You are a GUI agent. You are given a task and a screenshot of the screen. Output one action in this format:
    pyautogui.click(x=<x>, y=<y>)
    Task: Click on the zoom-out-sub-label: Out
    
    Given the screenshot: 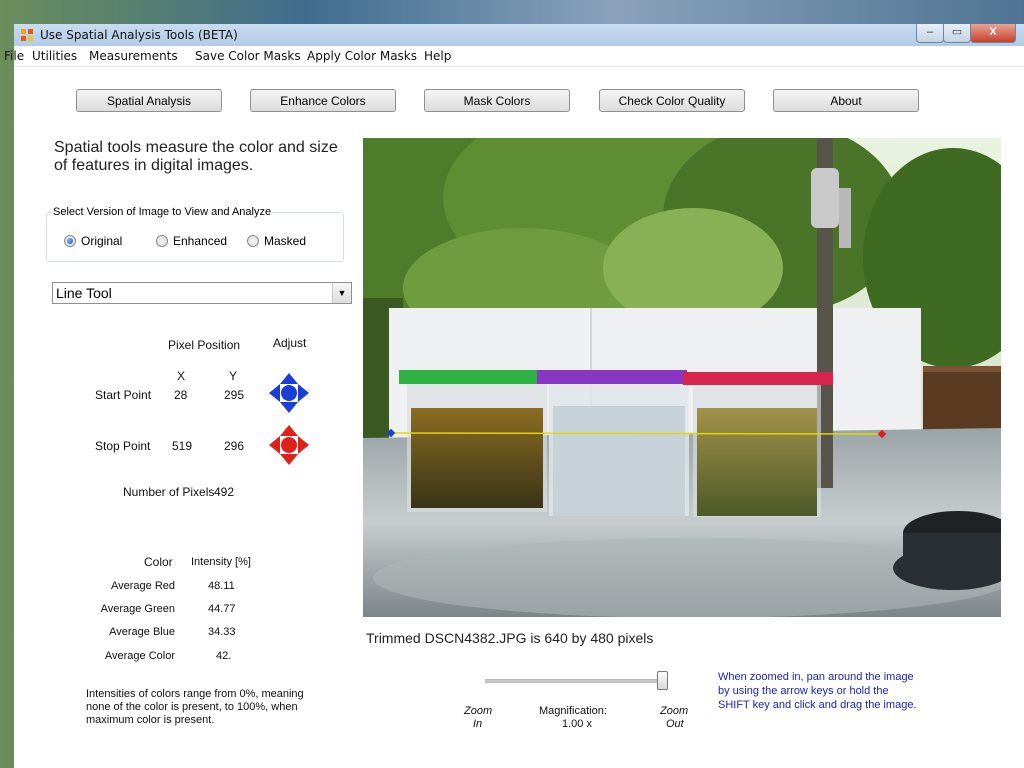 What is the action you would take?
    pyautogui.click(x=675, y=724)
    